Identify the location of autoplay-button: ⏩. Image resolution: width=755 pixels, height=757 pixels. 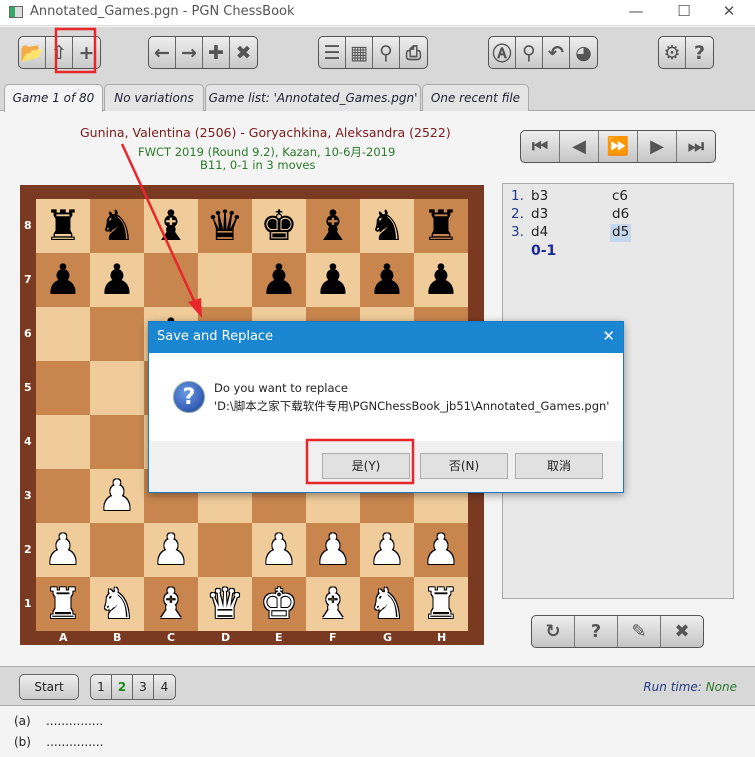
(618, 146).